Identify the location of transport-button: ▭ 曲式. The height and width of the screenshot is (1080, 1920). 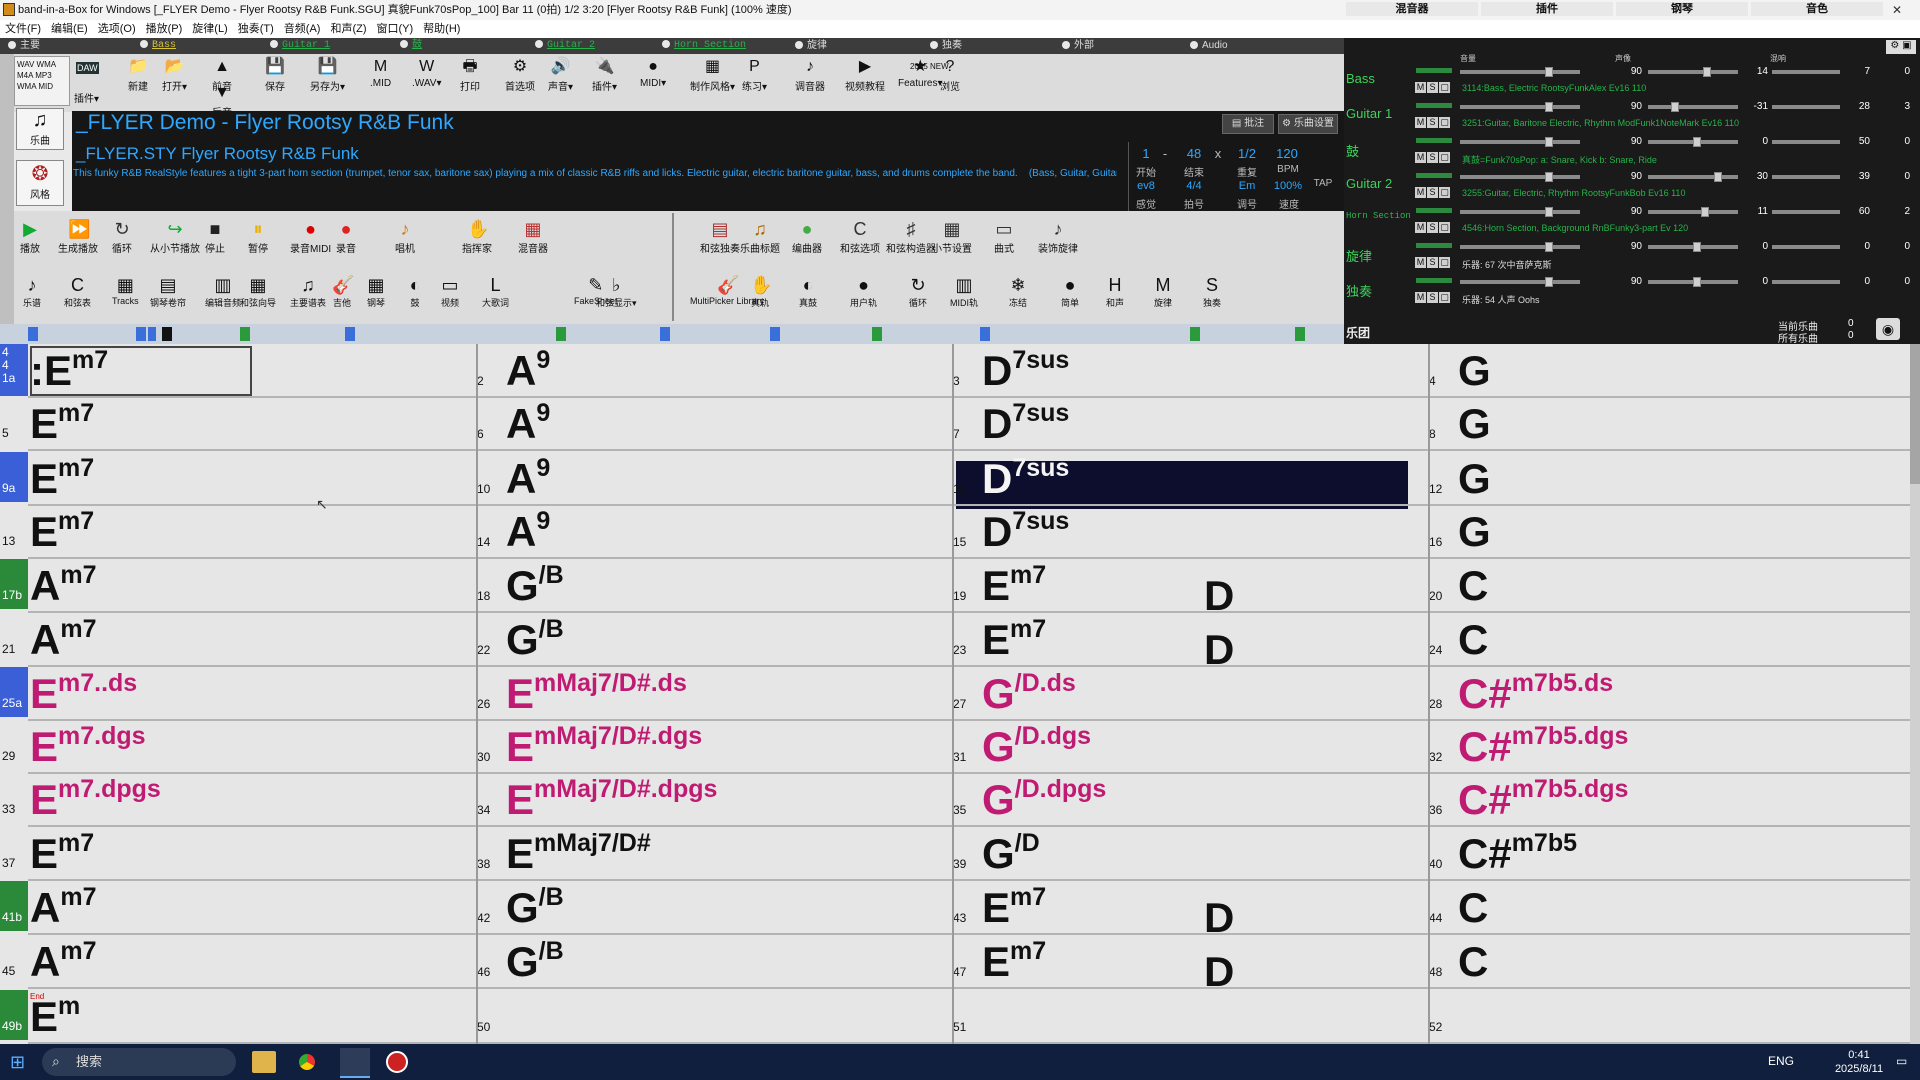
(1004, 237).